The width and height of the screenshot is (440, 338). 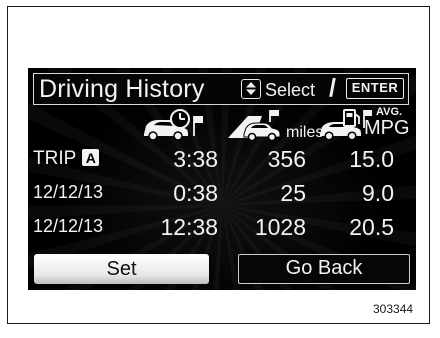 I want to click on distance-value: 356, so click(x=286, y=159).